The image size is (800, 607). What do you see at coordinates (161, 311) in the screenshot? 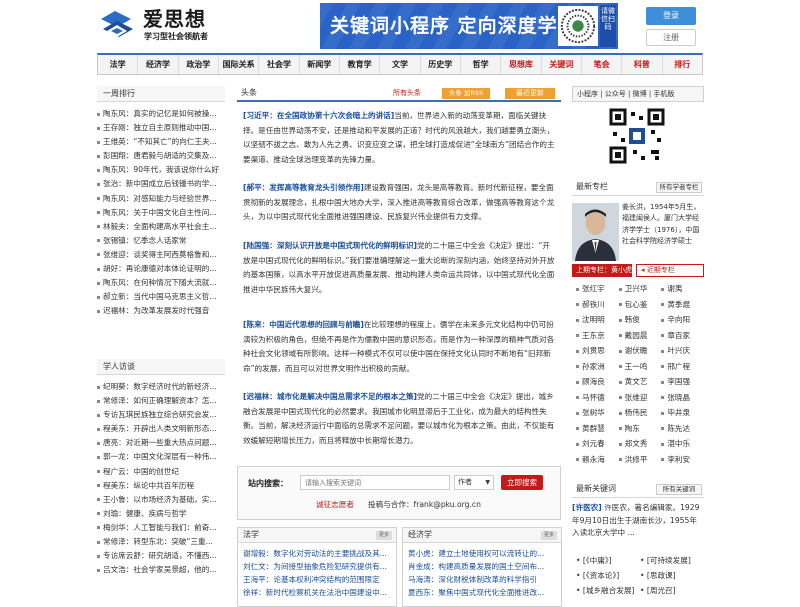
I see `list-item: 迟福林：为改革发展发时代强音` at bounding box center [161, 311].